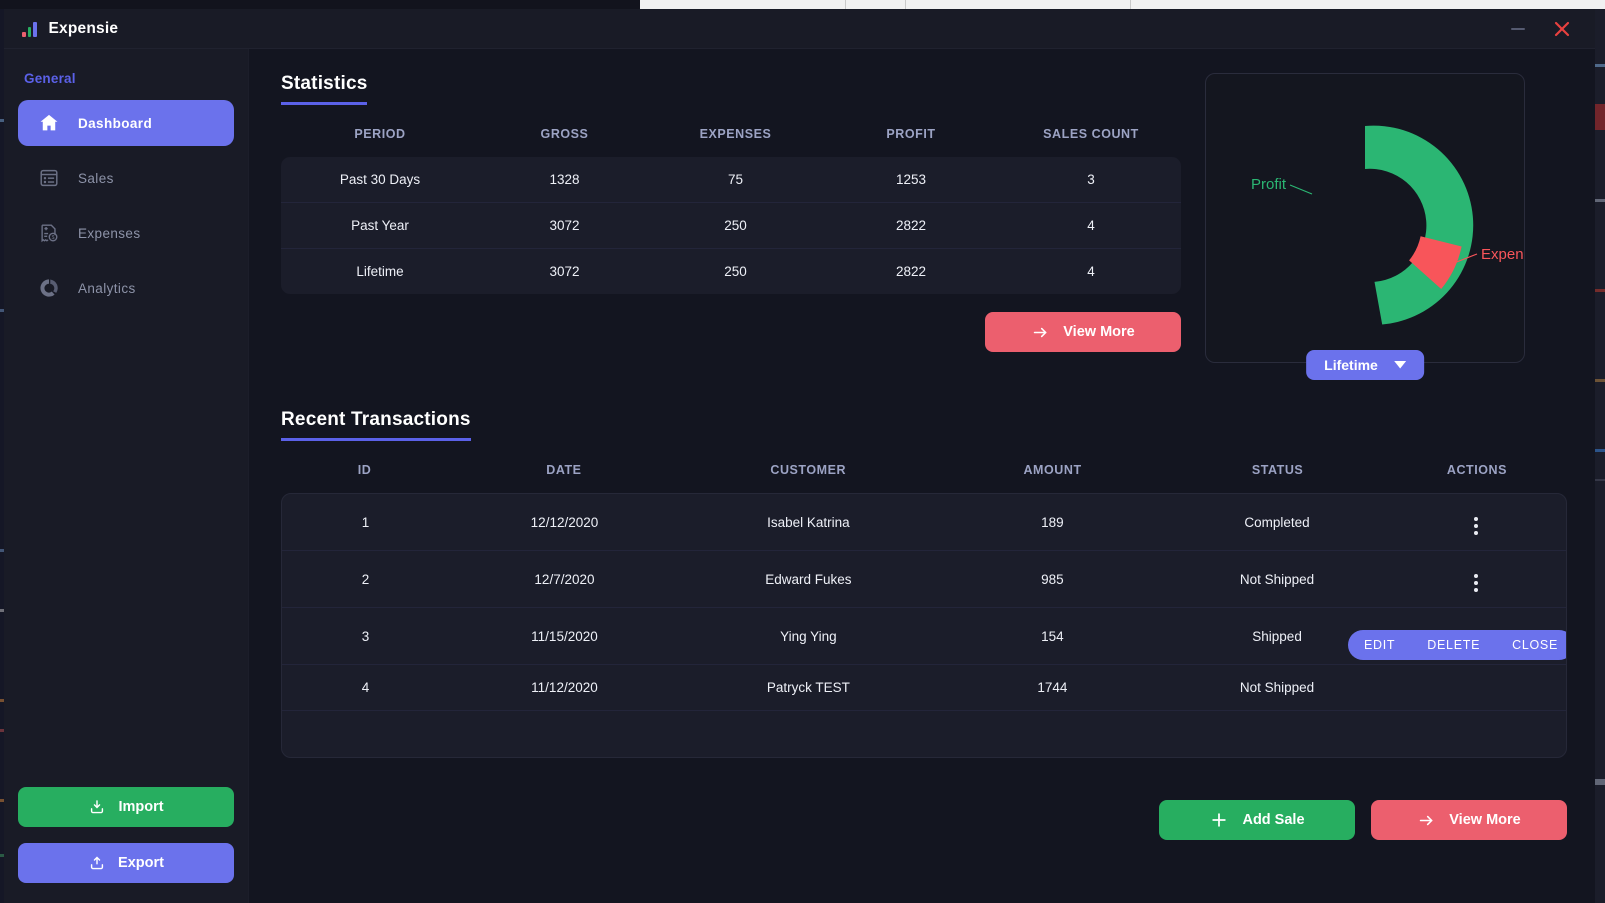 This screenshot has width=1605, height=903. I want to click on row-action-buttons: EDIT DELETE CLOSE, so click(1457, 645).